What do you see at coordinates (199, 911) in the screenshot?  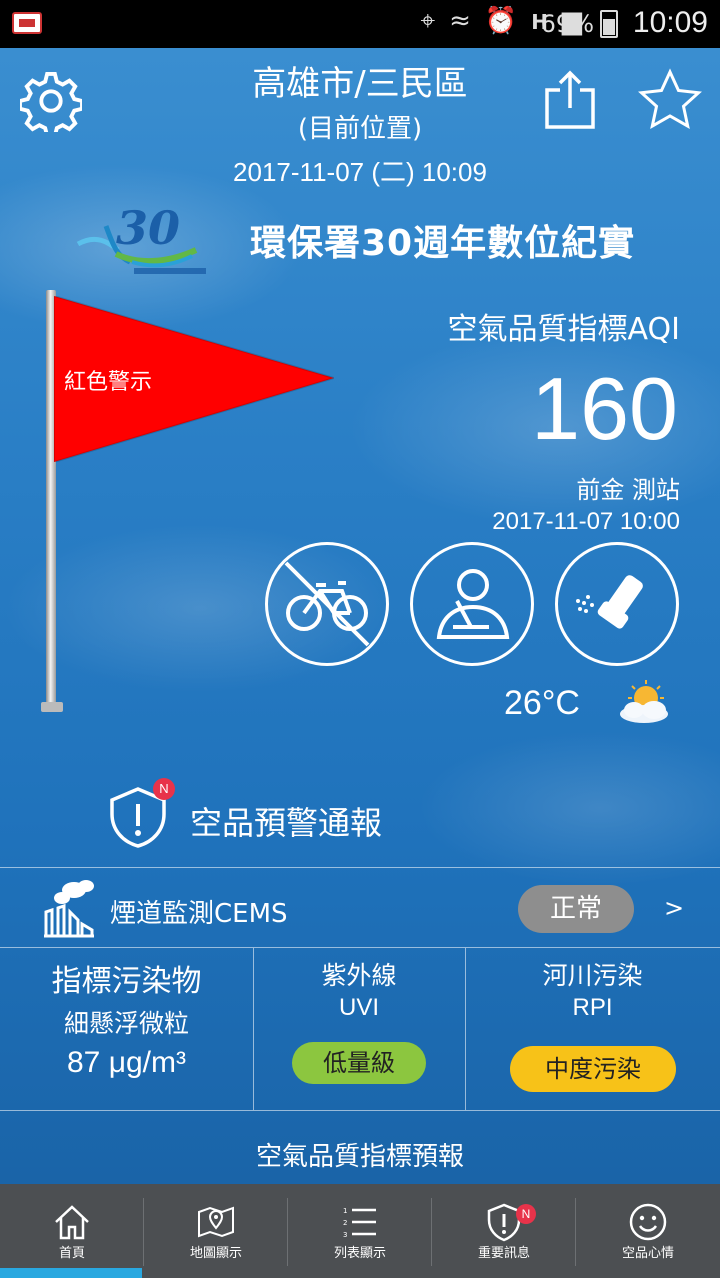 I see `cems-label: 煙道監測CEMS` at bounding box center [199, 911].